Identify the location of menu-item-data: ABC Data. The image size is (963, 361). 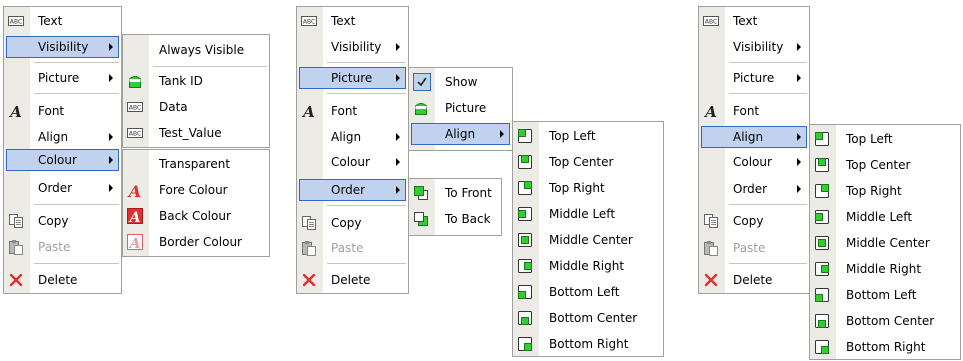
(196, 107).